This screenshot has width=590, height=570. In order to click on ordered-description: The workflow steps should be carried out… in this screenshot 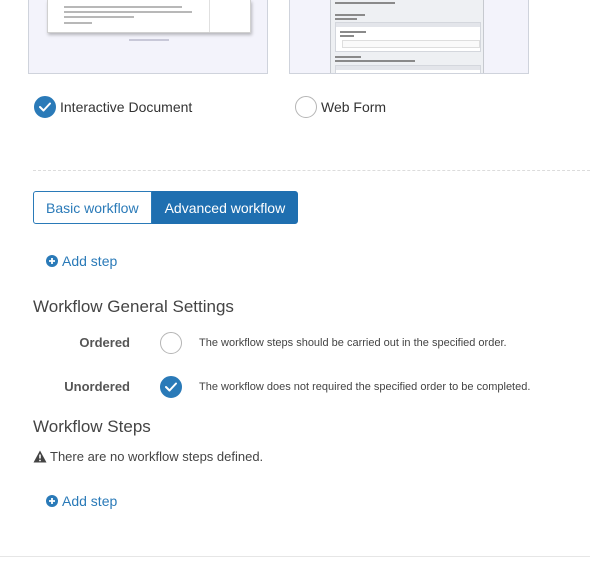, I will do `click(353, 343)`.